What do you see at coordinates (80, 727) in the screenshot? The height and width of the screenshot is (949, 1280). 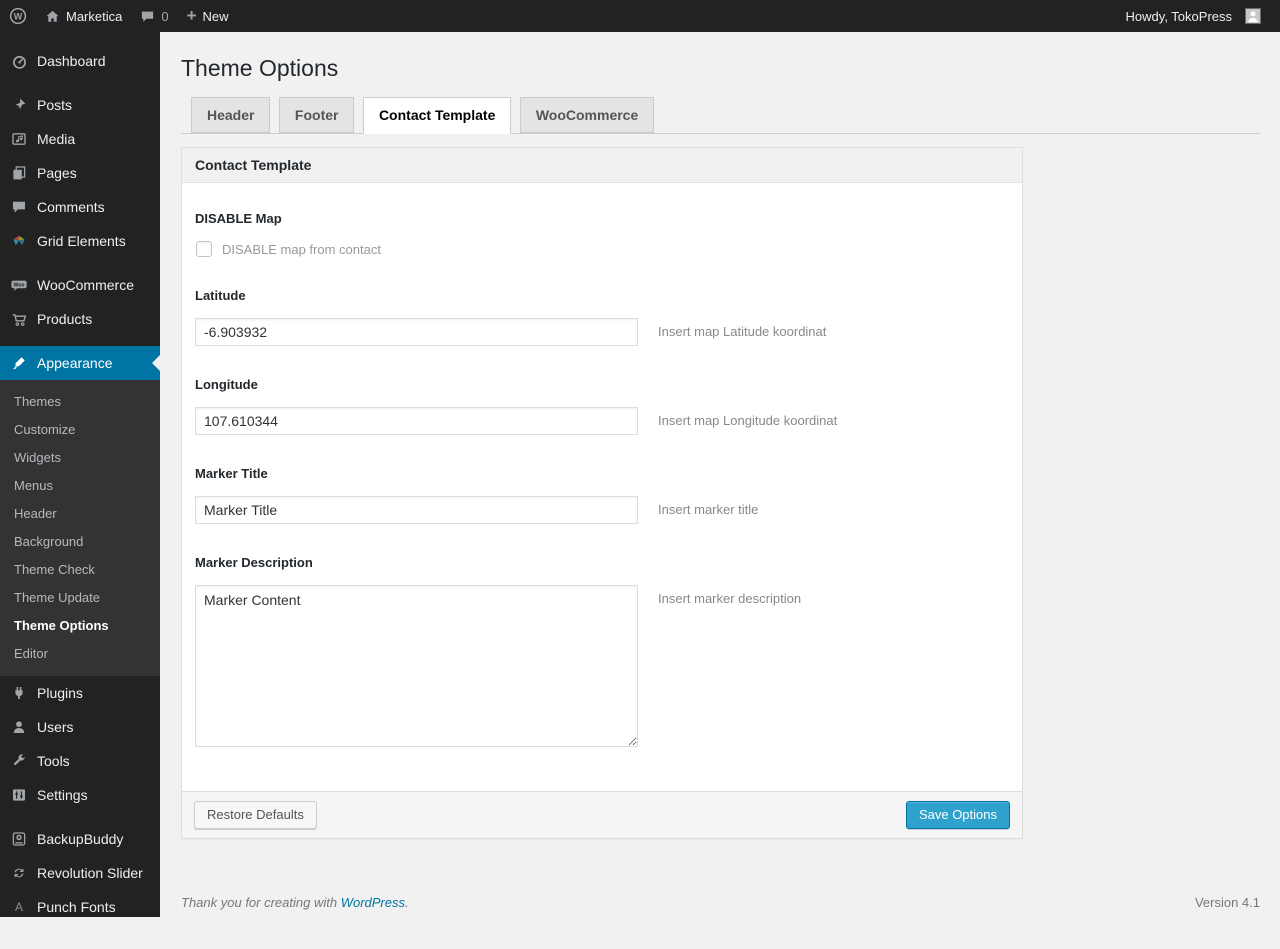 I see `sidebar-item-users: Users` at bounding box center [80, 727].